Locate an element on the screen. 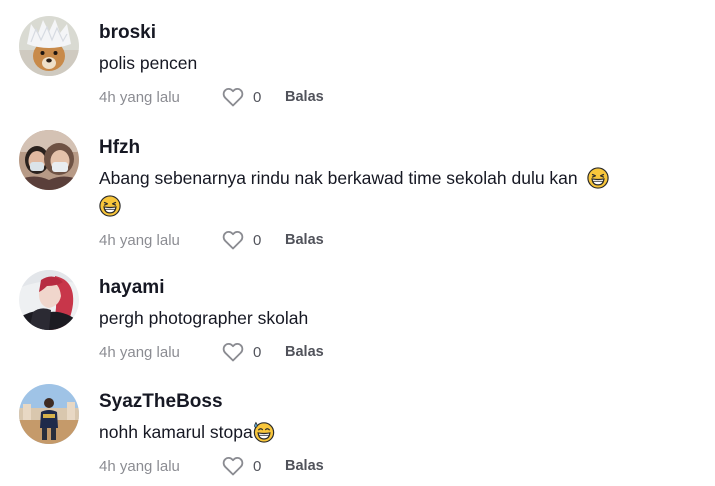  comment-text-content: polis pencen is located at coordinates (148, 63).